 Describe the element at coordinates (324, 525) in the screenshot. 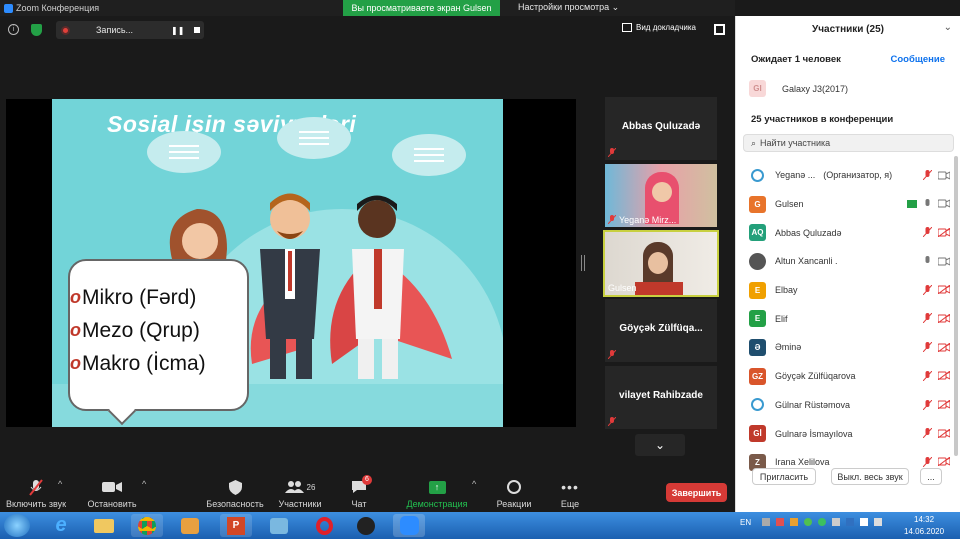

I see `opera-icon` at that location.